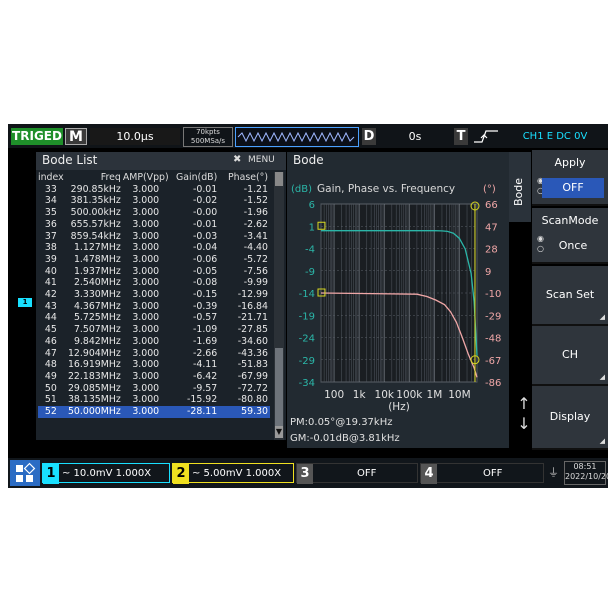  What do you see at coordinates (255, 236) in the screenshot?
I see `cell-phase: -3.41` at bounding box center [255, 236].